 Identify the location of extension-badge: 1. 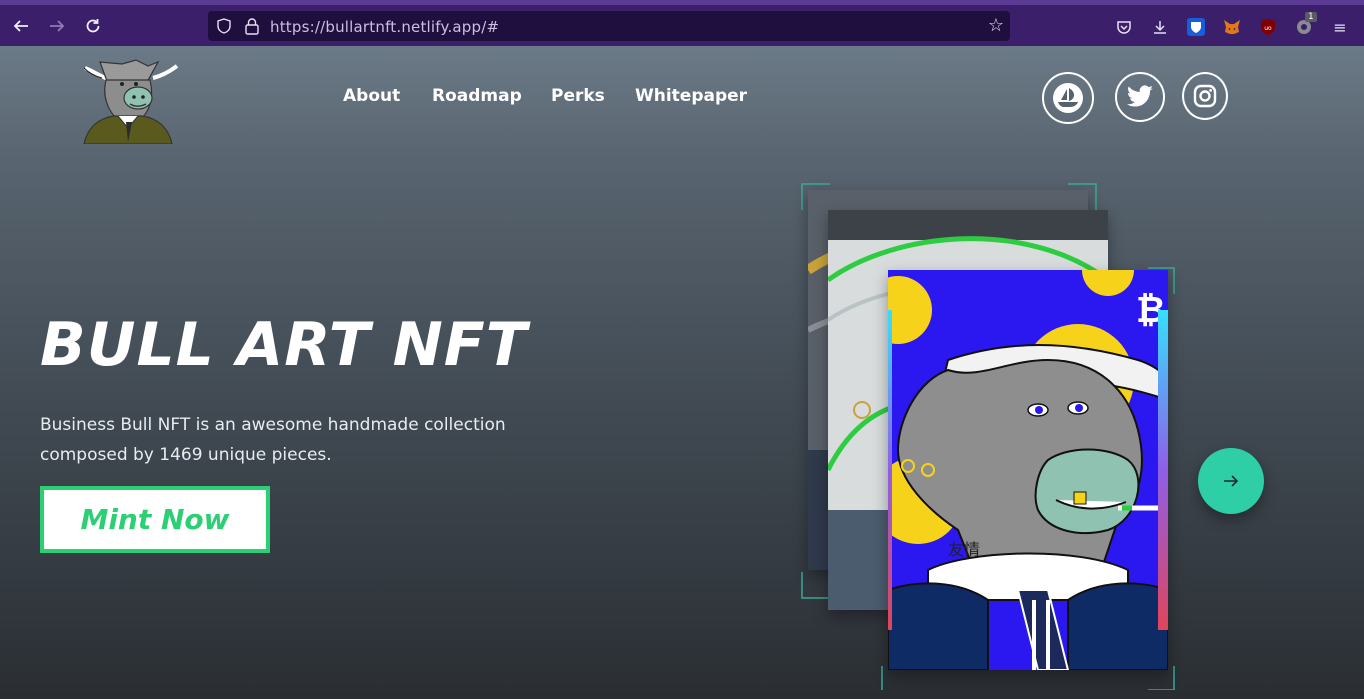
(1311, 17).